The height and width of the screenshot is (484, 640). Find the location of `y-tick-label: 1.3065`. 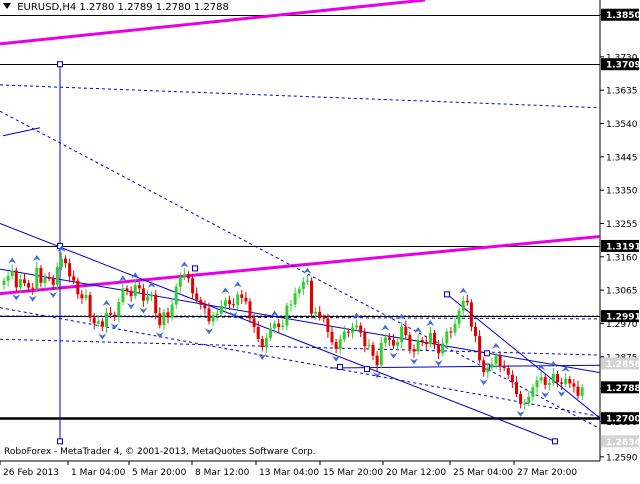

y-tick-label: 1.3065 is located at coordinates (622, 292).